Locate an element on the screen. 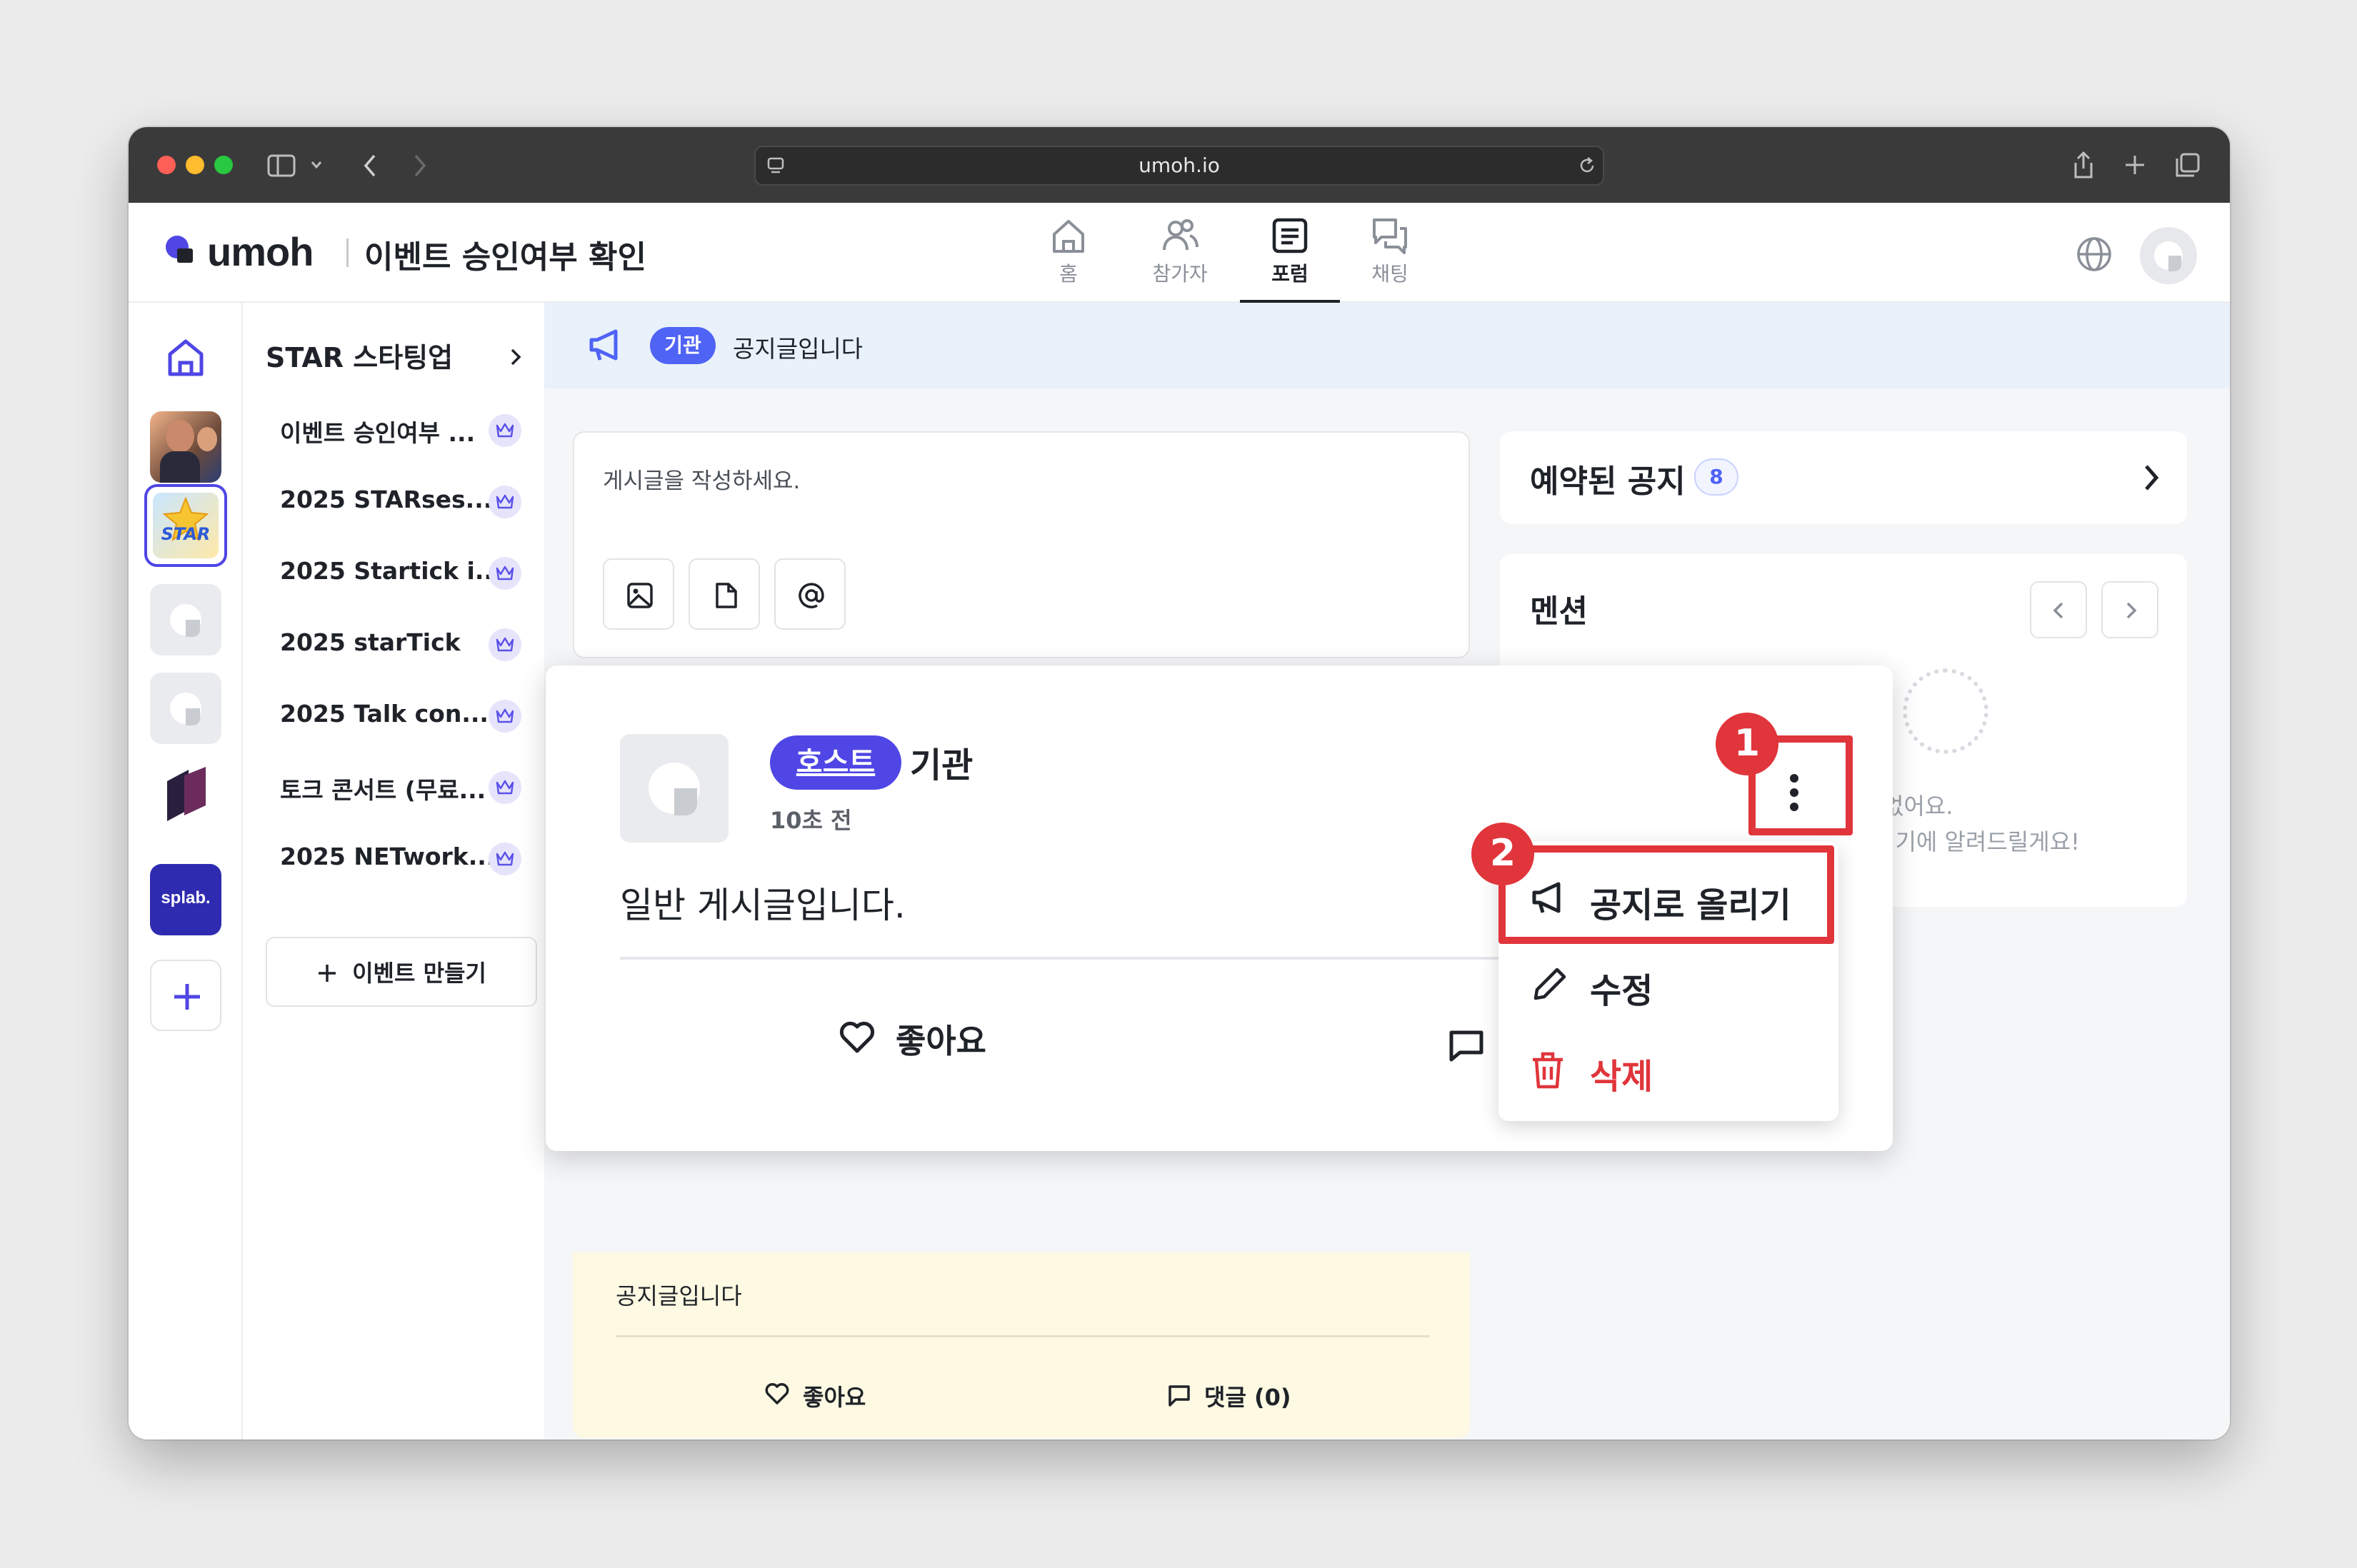 This screenshot has height=1568, width=2357. attach-image-button is located at coordinates (638, 594).